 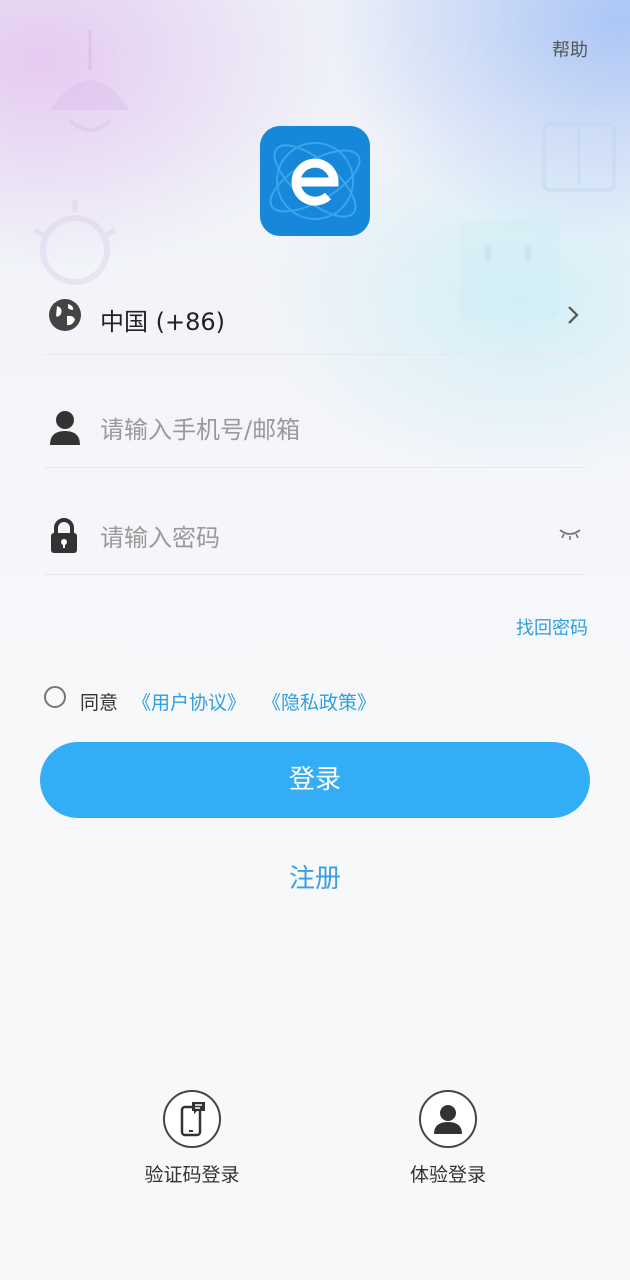 I want to click on lamp-decoration-icon, so click(x=90, y=81).